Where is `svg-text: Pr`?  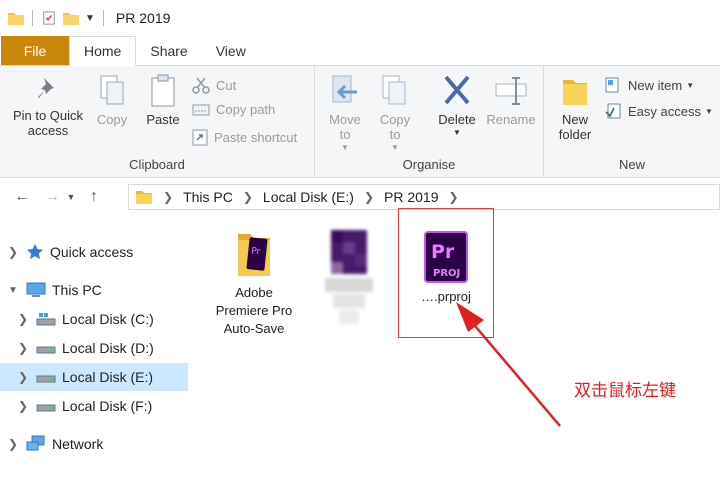
svg-text: Pr is located at coordinates (256, 251).